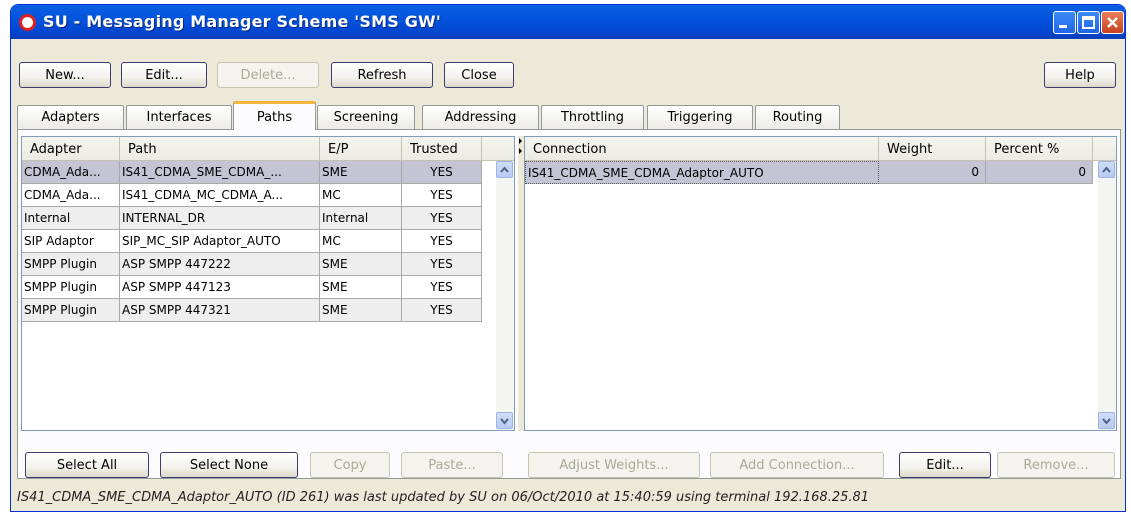 Image resolution: width=1131 pixels, height=516 pixels. What do you see at coordinates (220, 149) in the screenshot?
I see `column-header-path: Path` at bounding box center [220, 149].